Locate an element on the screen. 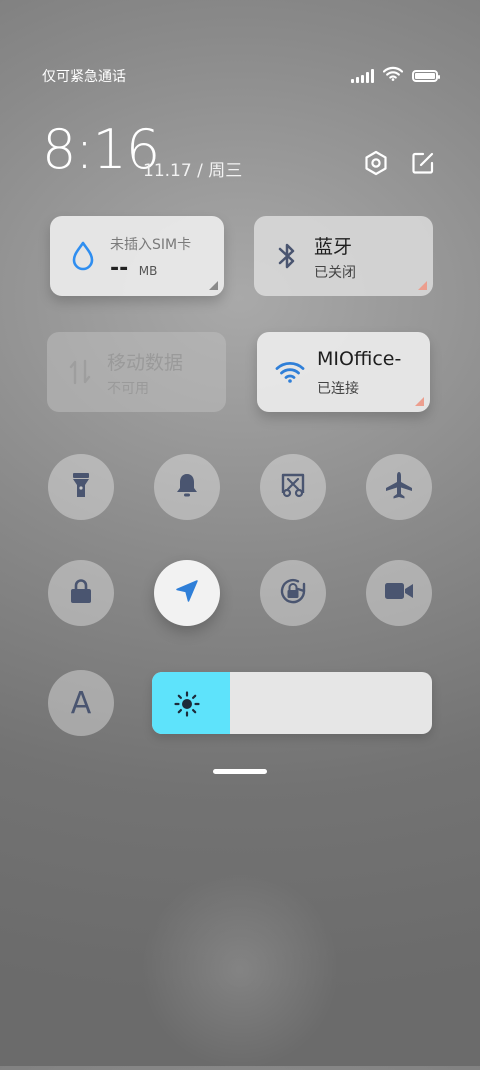  screenshot-icon is located at coordinates (293, 487).